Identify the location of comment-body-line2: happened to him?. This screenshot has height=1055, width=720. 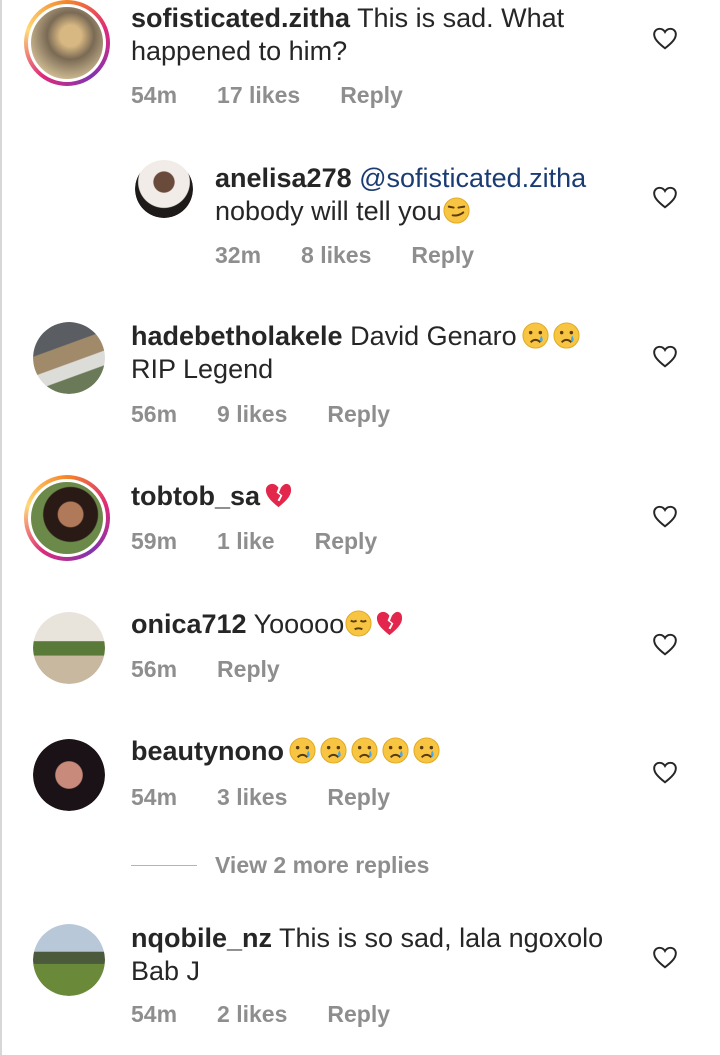
(239, 51).